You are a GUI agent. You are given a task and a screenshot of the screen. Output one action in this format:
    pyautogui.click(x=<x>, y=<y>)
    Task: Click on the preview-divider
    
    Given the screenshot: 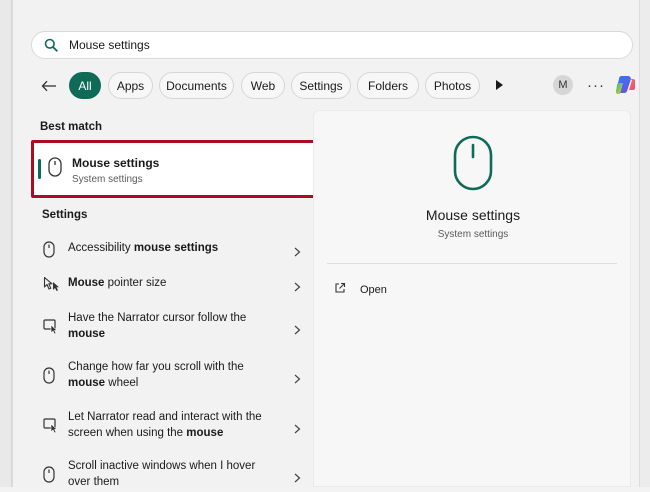 What is the action you would take?
    pyautogui.click(x=472, y=263)
    